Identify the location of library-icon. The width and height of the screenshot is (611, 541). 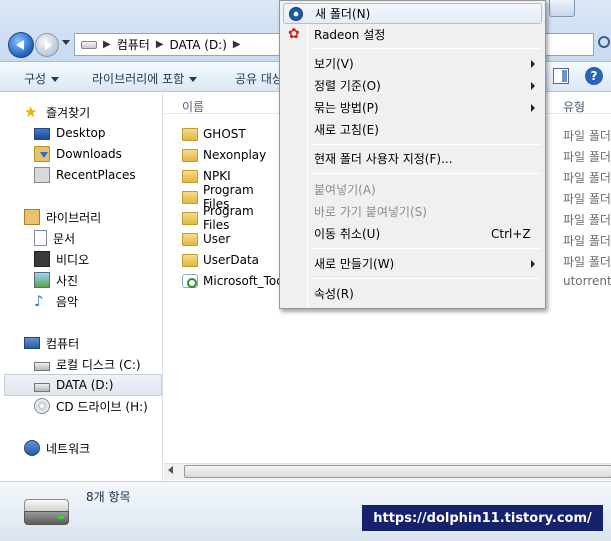
(32, 217).